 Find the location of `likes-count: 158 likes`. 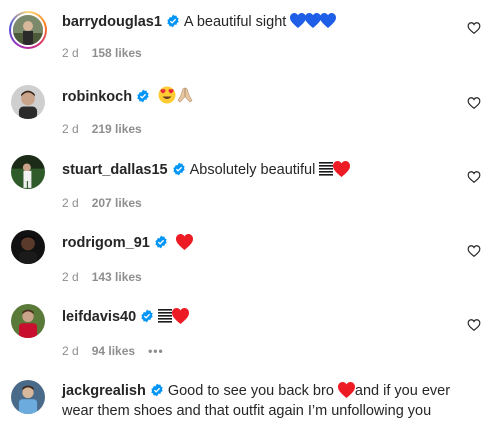

likes-count: 158 likes is located at coordinates (117, 53).